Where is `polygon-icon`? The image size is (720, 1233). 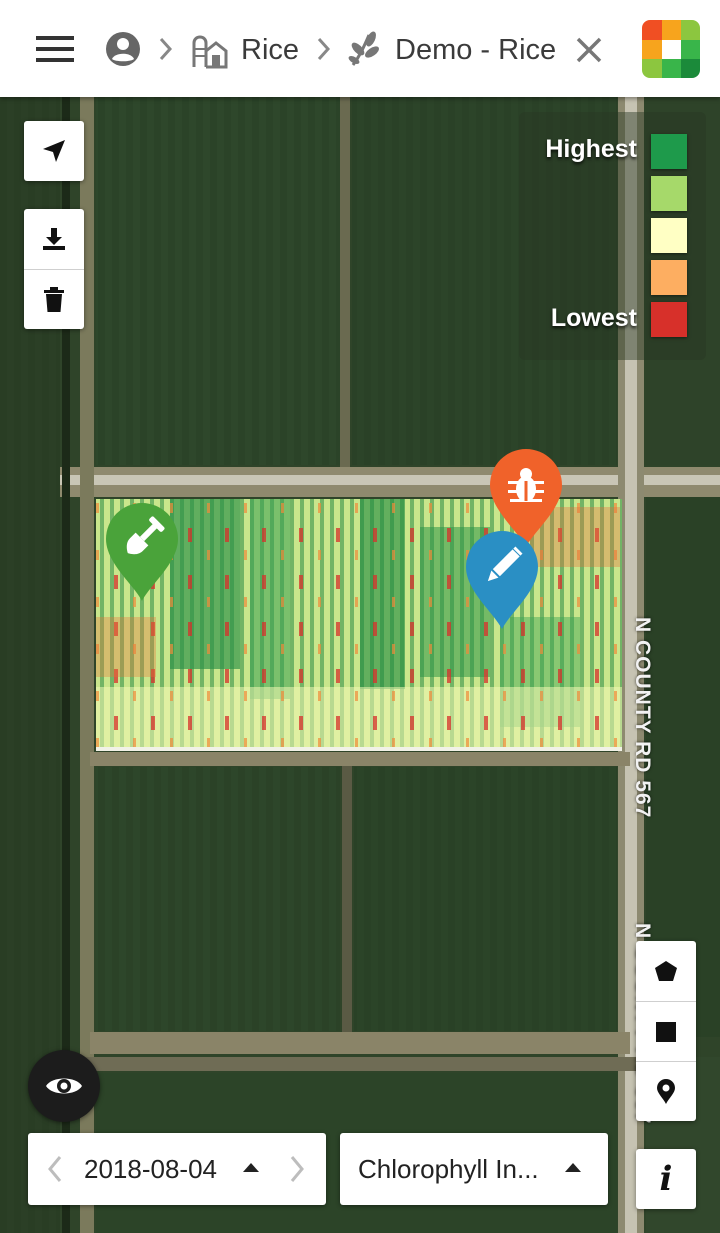
polygon-icon is located at coordinates (666, 971).